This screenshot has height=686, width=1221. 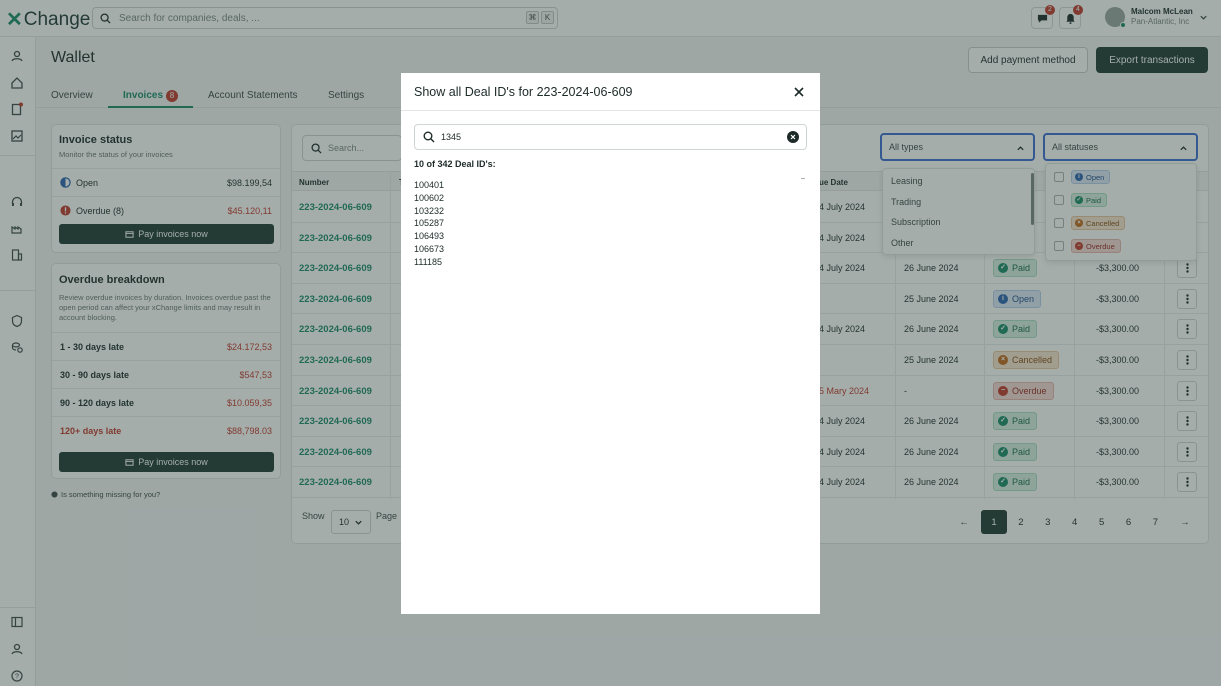 I want to click on deal-id-item: 105287, so click(x=429, y=223).